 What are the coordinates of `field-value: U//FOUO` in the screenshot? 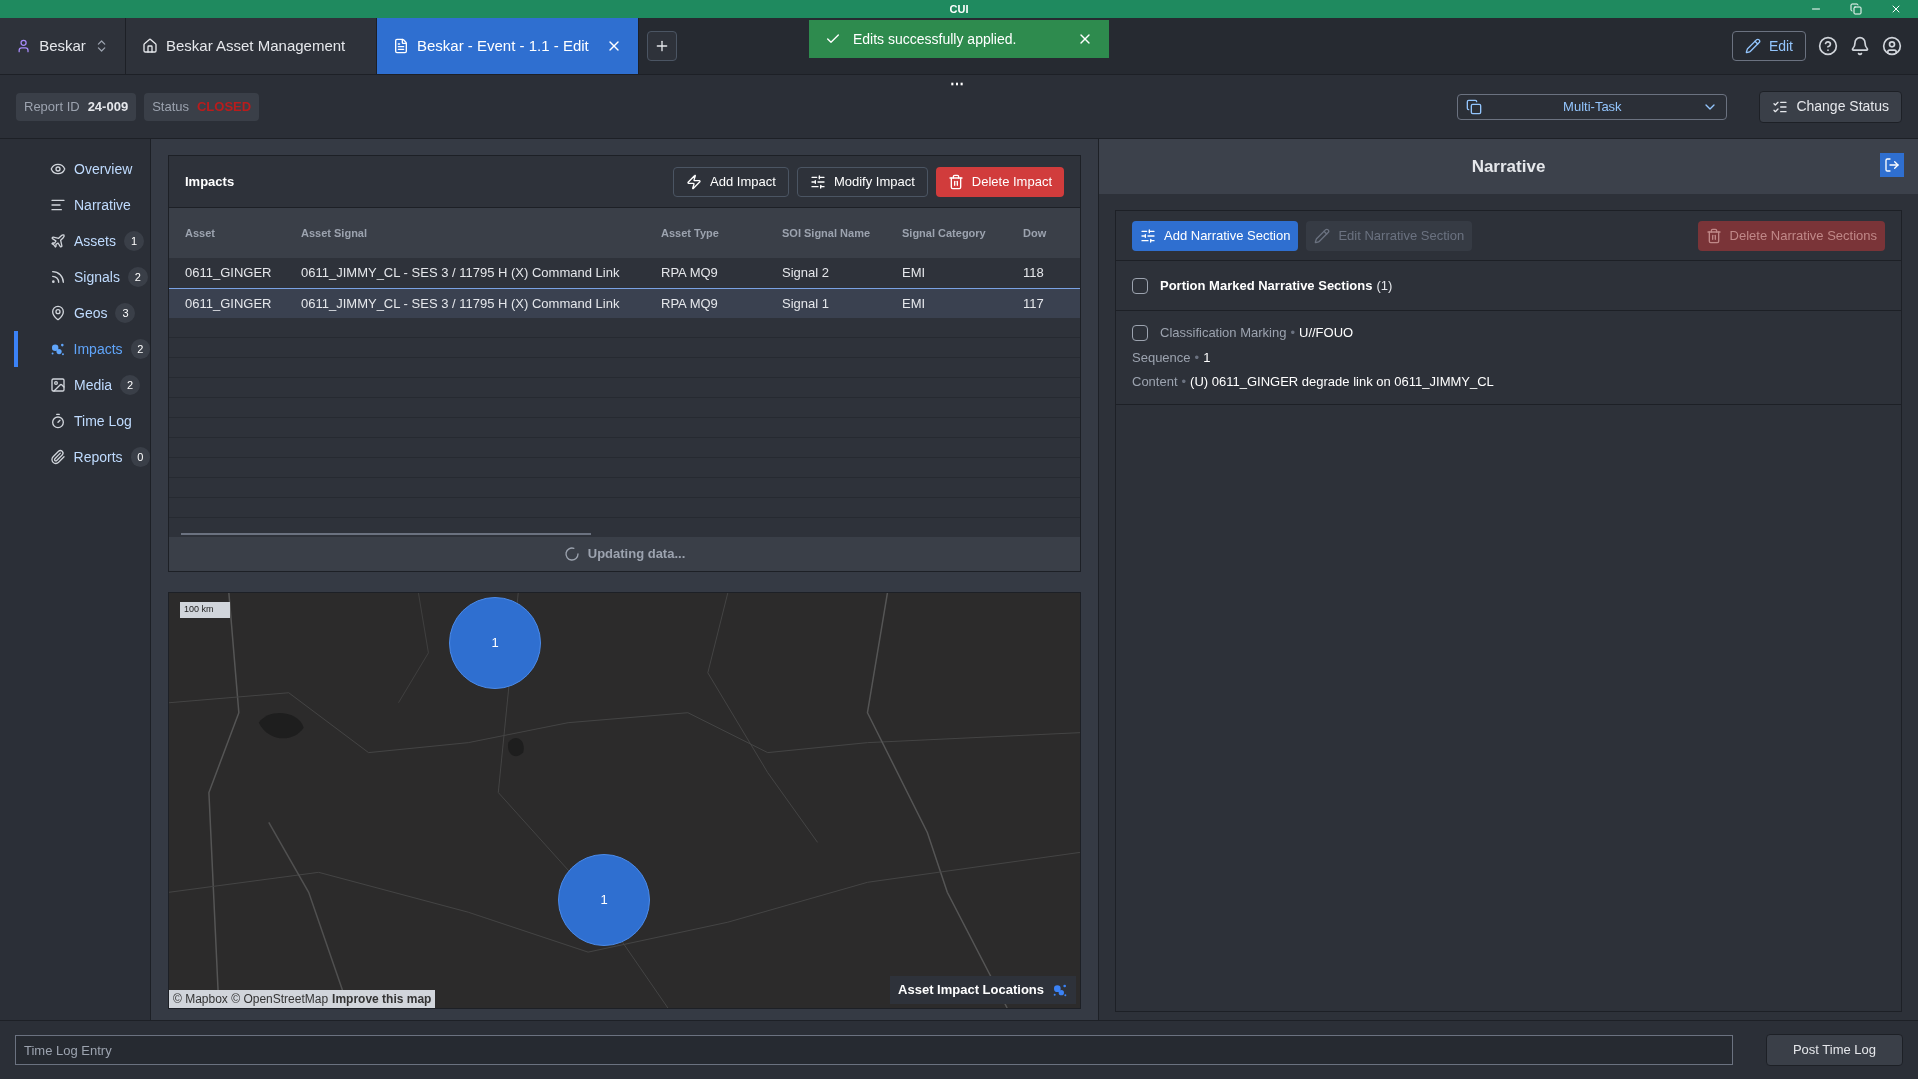 It's located at (1326, 332).